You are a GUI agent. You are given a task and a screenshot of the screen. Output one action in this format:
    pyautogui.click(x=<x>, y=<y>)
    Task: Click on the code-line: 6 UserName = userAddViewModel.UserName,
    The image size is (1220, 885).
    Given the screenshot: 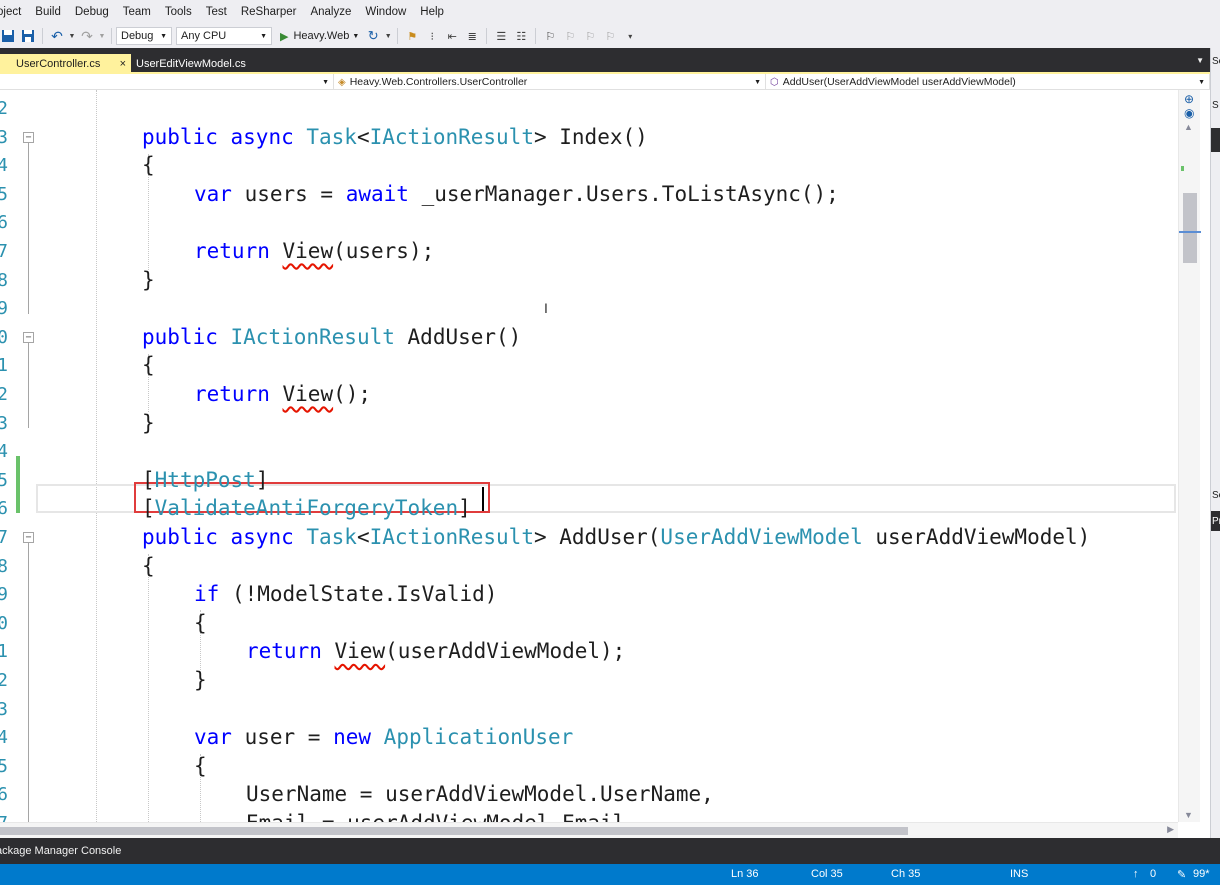 What is the action you would take?
    pyautogui.click(x=589, y=794)
    